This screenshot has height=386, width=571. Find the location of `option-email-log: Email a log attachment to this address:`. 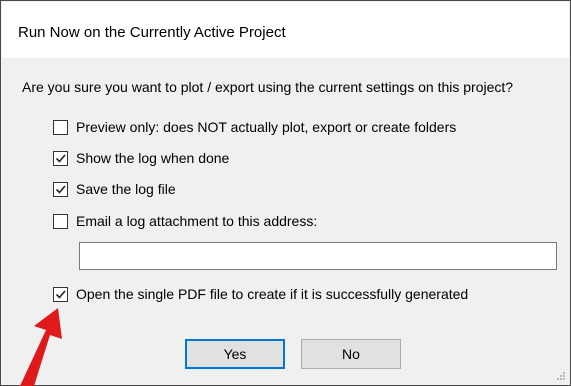

option-email-log: Email a log attachment to this address: is located at coordinates (185, 221).